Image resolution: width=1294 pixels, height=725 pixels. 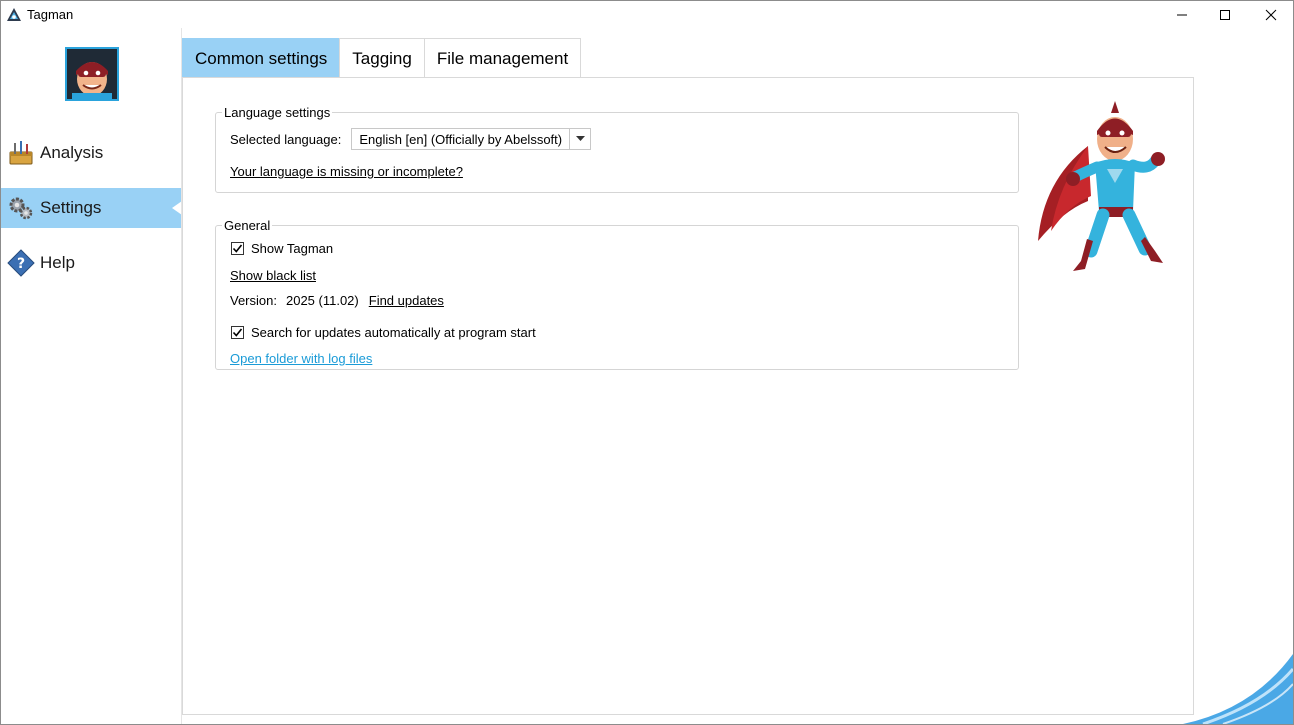 I want to click on dropdown-button, so click(x=579, y=139).